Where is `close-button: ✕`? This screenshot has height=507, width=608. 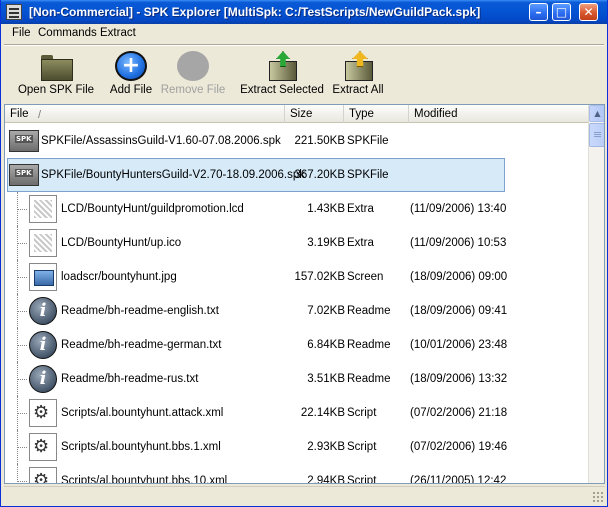 close-button: ✕ is located at coordinates (588, 12).